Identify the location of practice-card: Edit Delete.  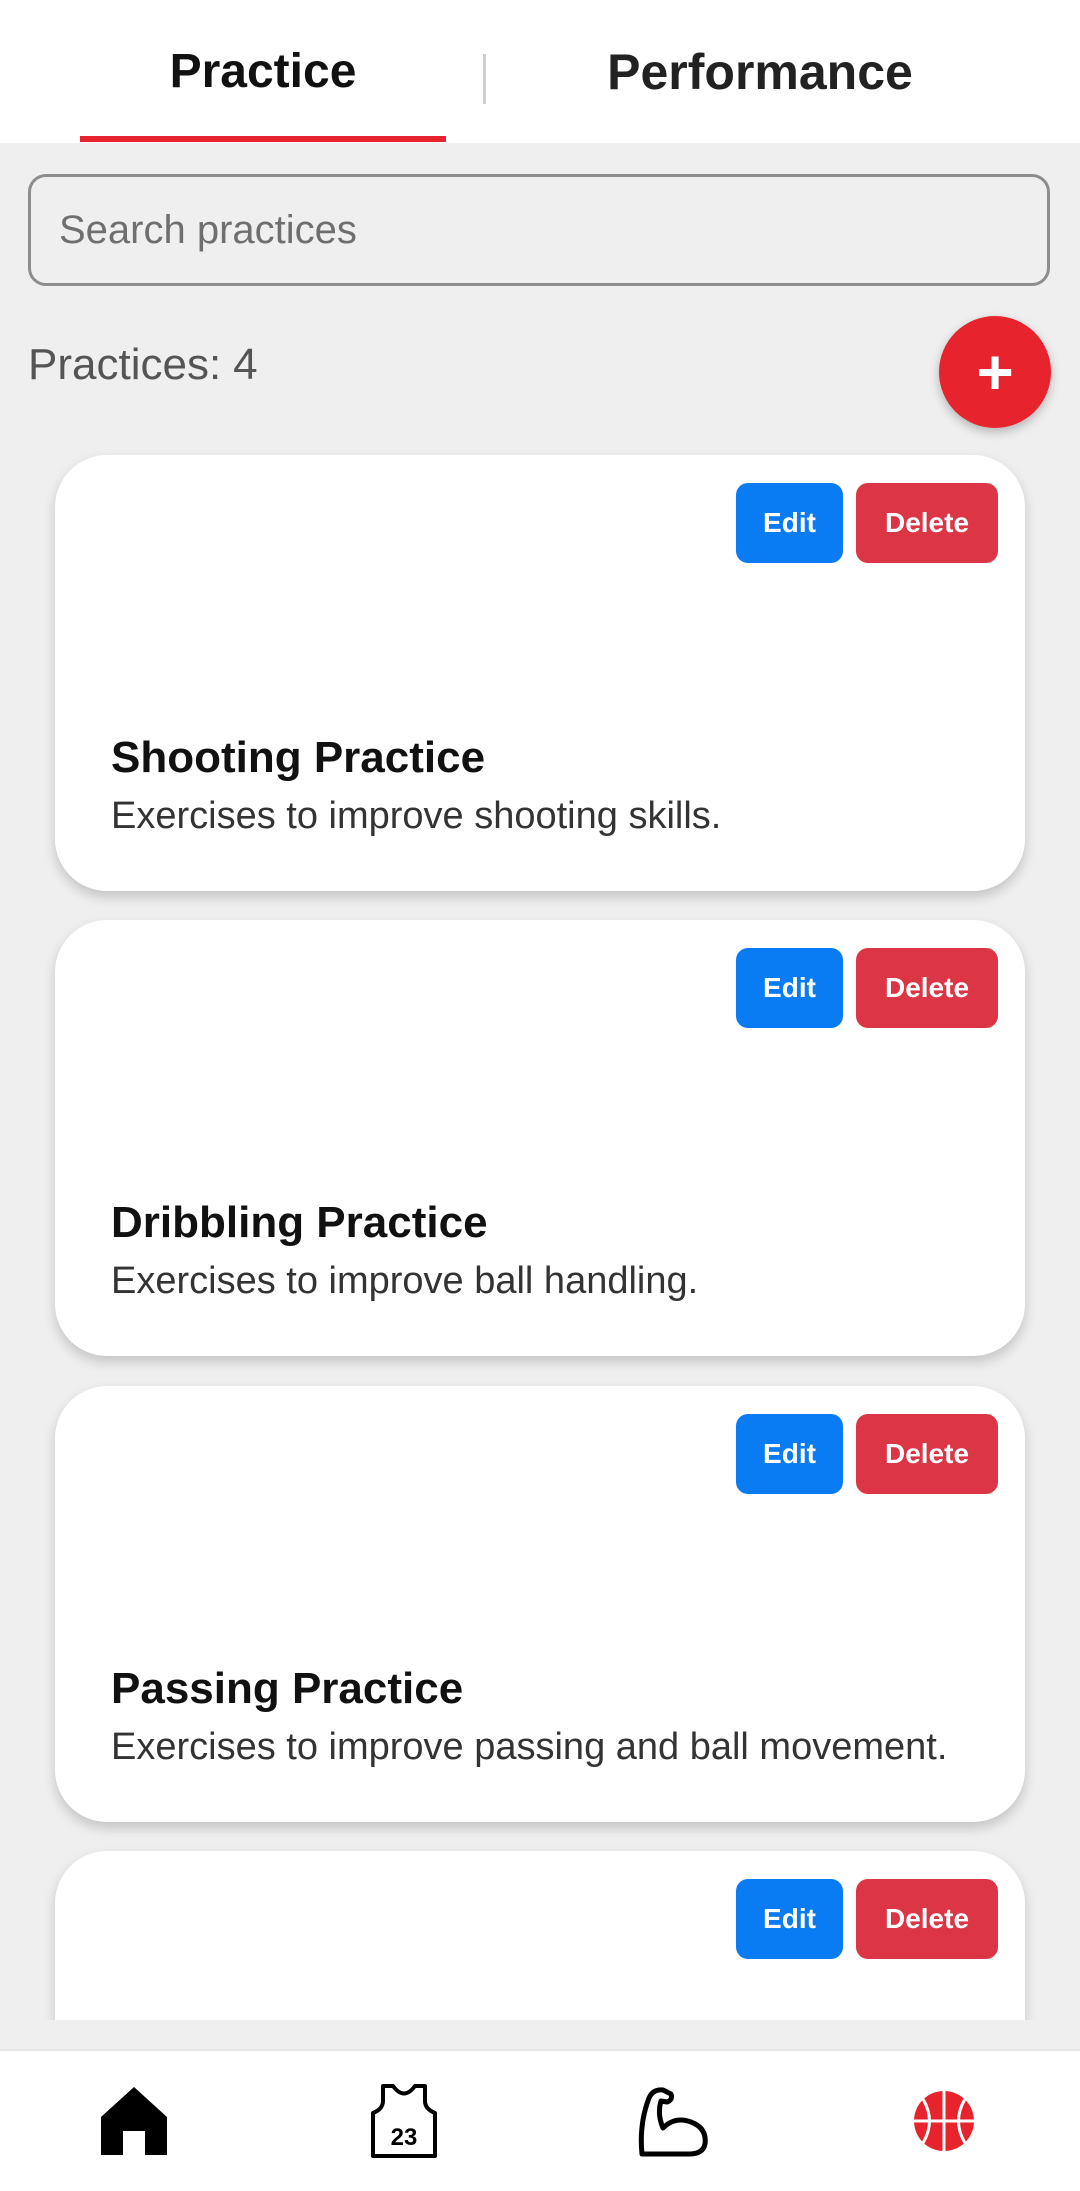
(540, 1935).